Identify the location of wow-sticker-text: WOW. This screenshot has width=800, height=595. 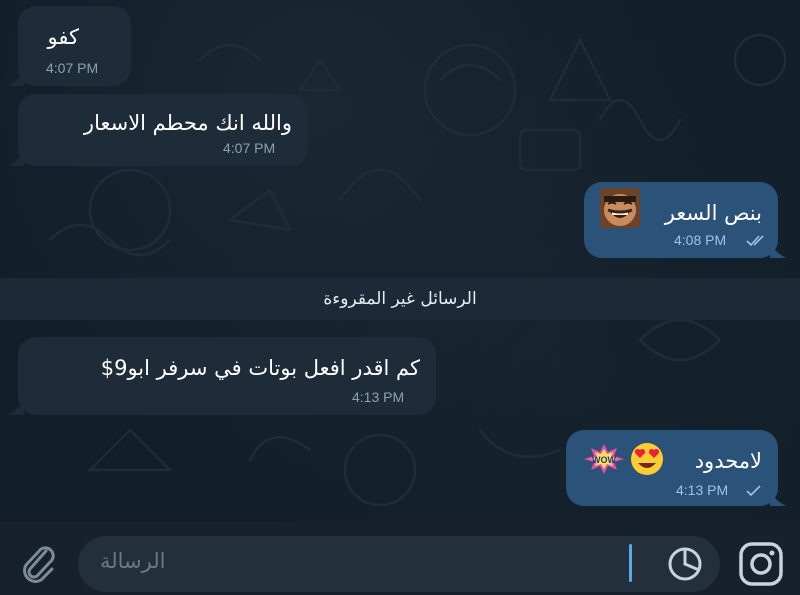
(604, 460).